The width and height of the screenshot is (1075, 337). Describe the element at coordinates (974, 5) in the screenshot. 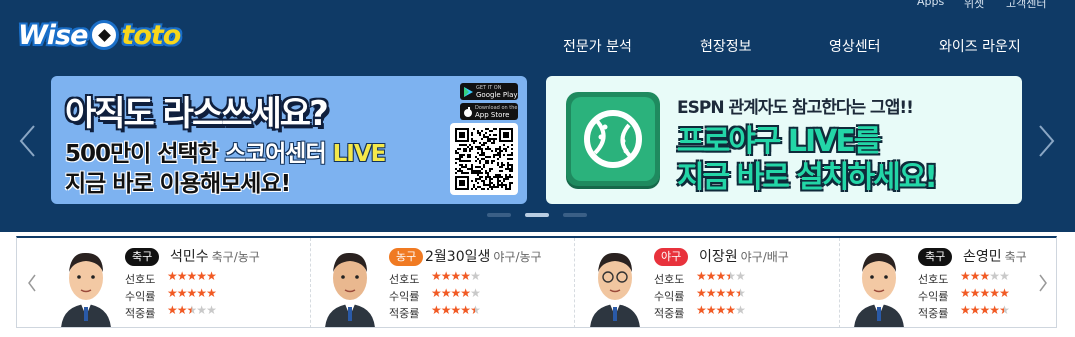

I see `widget-link: 위젯` at that location.